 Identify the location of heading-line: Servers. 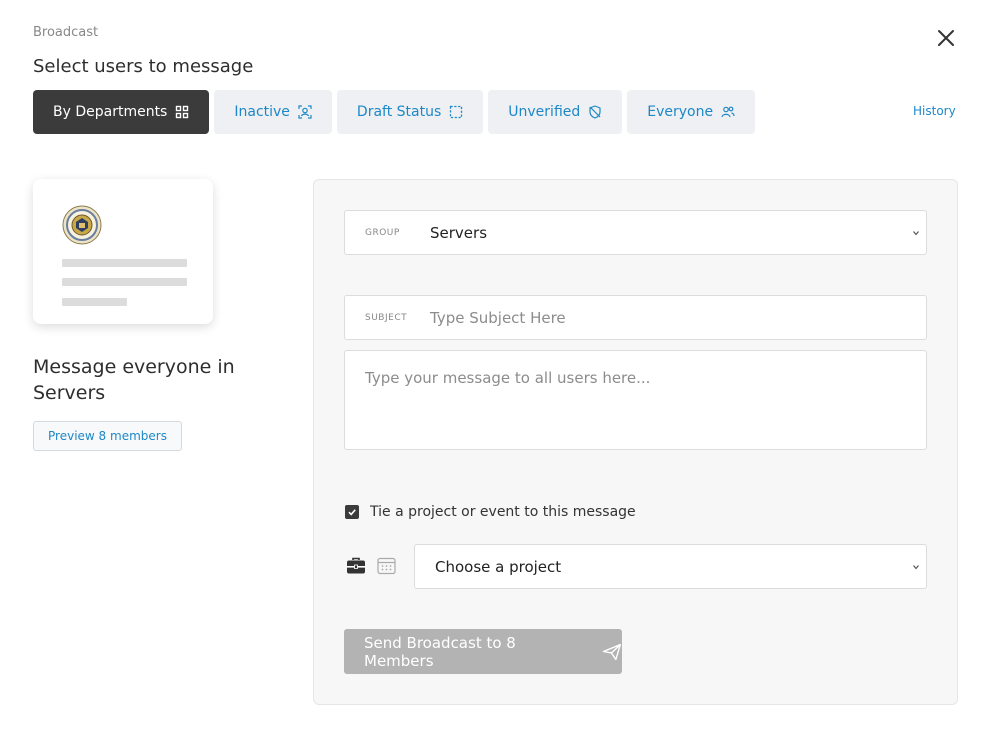
(69, 393).